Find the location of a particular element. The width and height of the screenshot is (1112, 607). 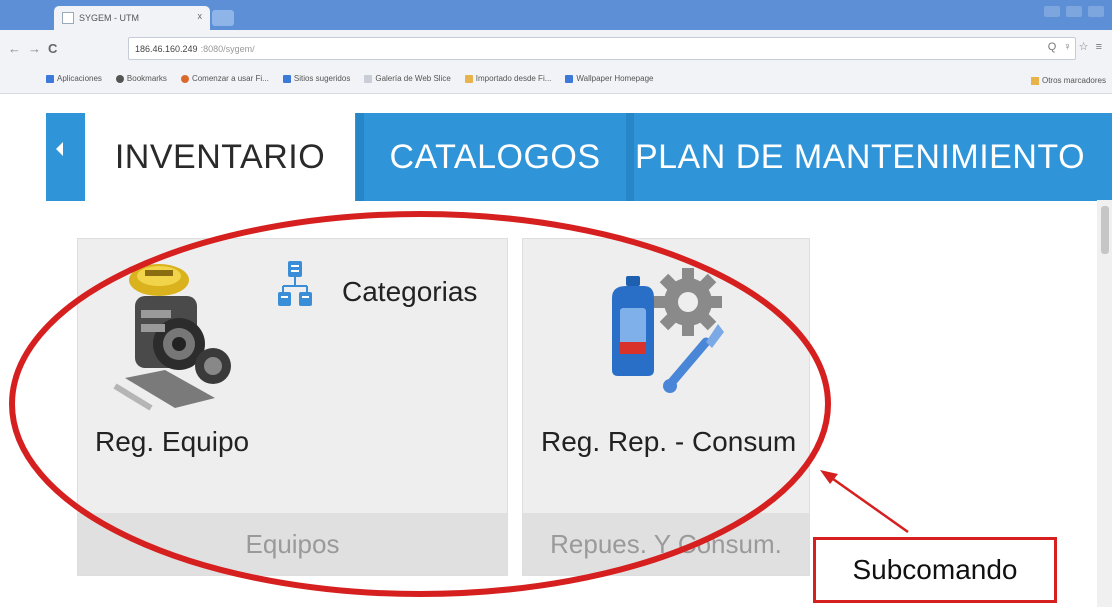

annotation-arrowhead is located at coordinates (829, 477).